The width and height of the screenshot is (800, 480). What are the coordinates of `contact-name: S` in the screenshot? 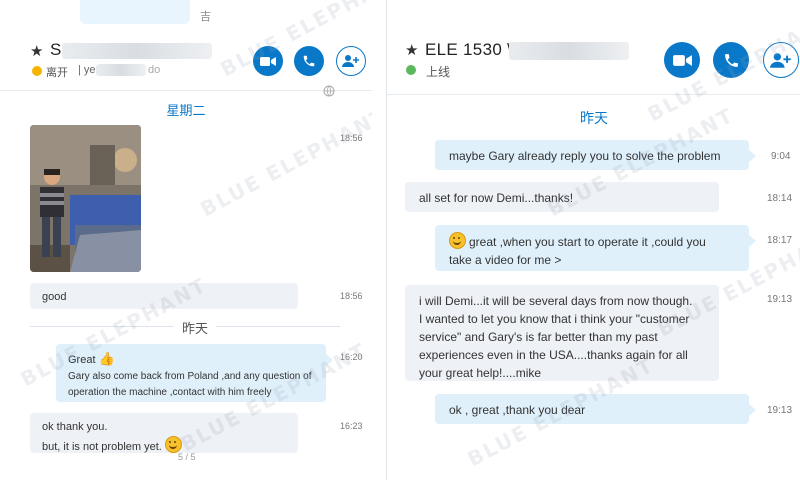 It's located at (56, 49).